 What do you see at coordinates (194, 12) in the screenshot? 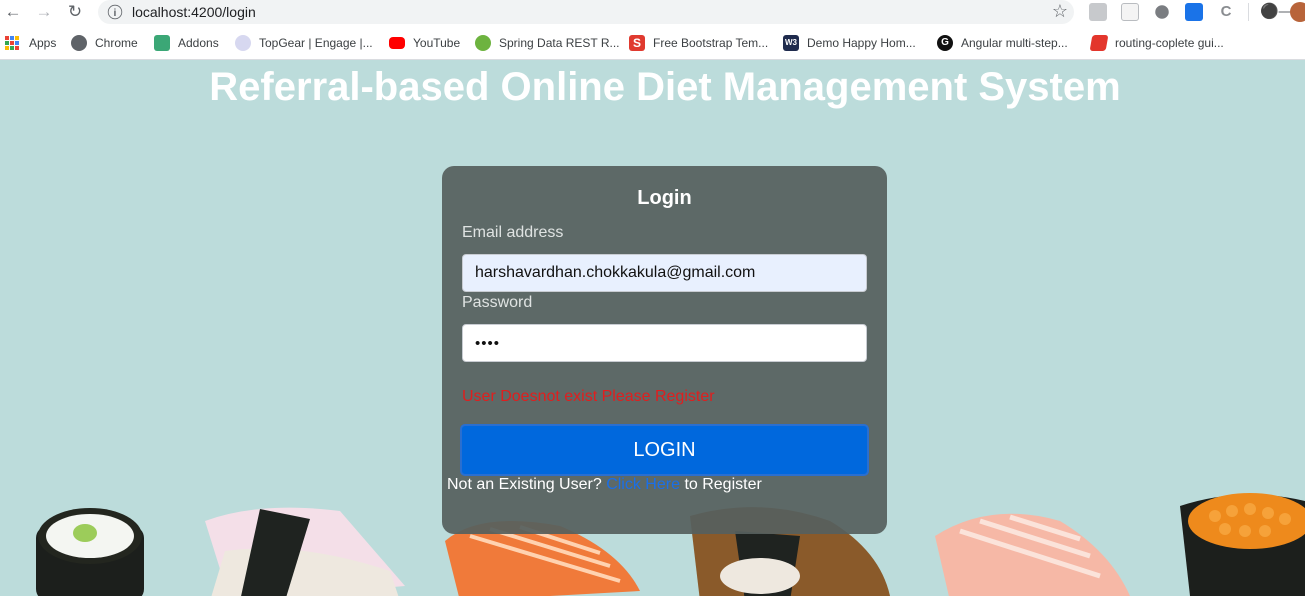
I see `address-url: localhost:4200/login` at bounding box center [194, 12].